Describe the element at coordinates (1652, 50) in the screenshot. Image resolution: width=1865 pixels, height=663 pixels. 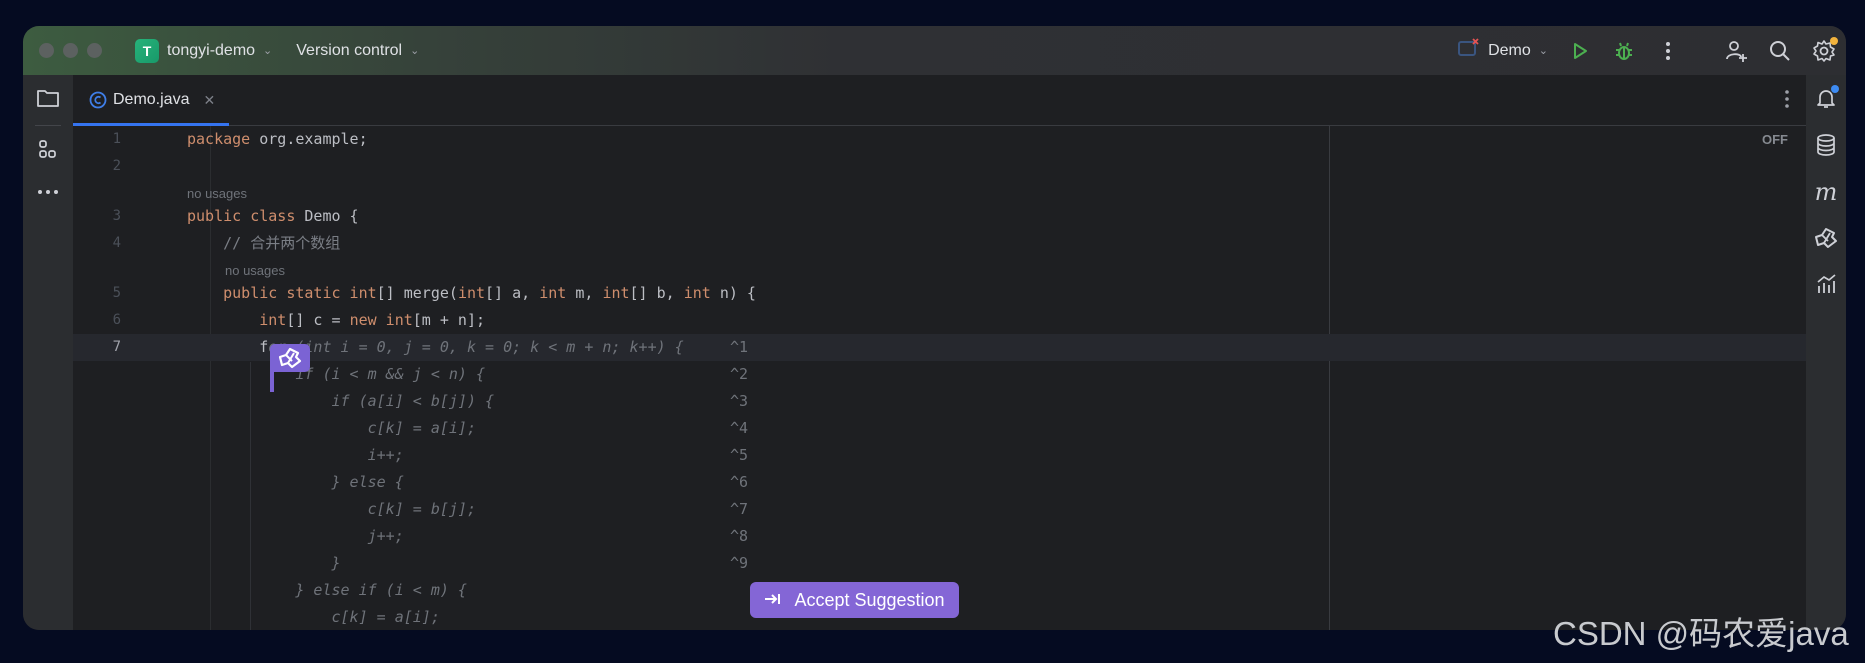
I see `toolbar-right: Demo ⌄` at that location.